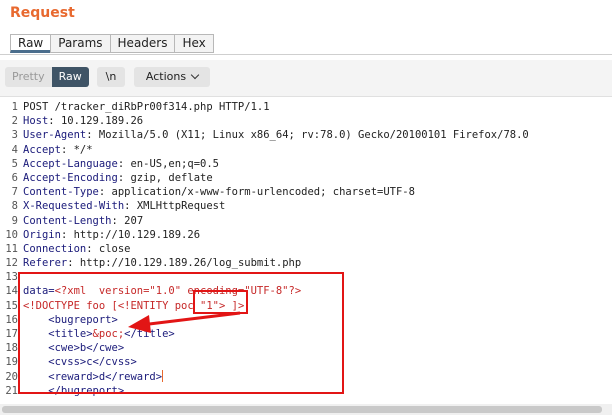 The width and height of the screenshot is (612, 415). Describe the element at coordinates (306, 78) in the screenshot. I see `editor-toolbar: Pretty Raw \n Actions` at that location.